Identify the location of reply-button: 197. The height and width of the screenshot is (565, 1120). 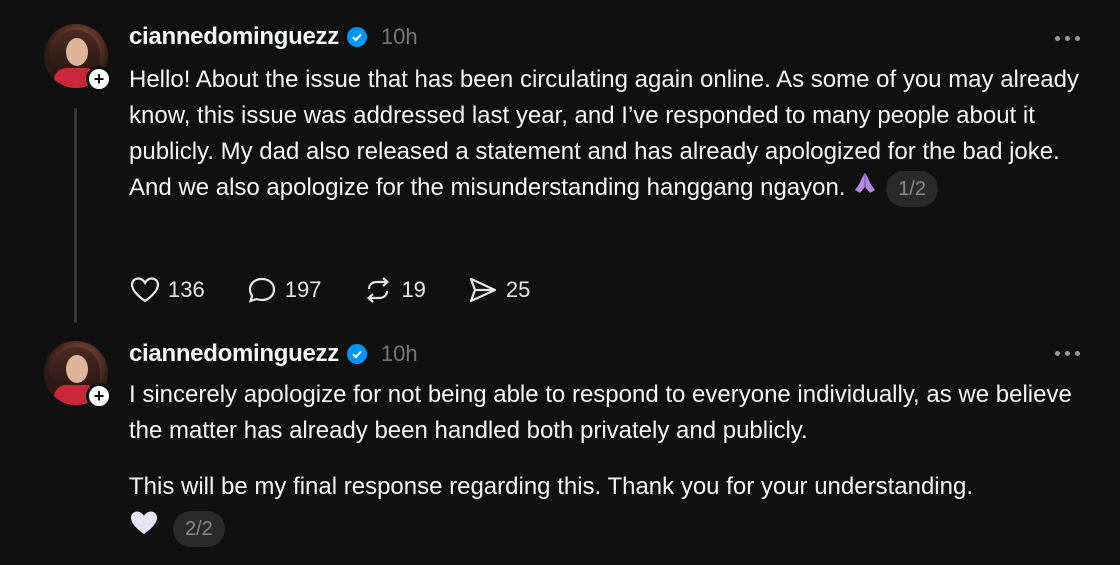
(284, 290).